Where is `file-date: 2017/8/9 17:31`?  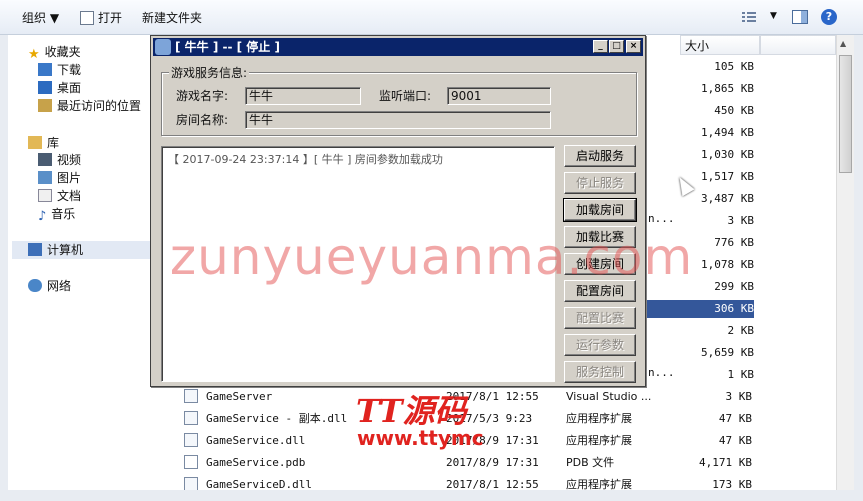 file-date: 2017/8/9 17:31 is located at coordinates (492, 462).